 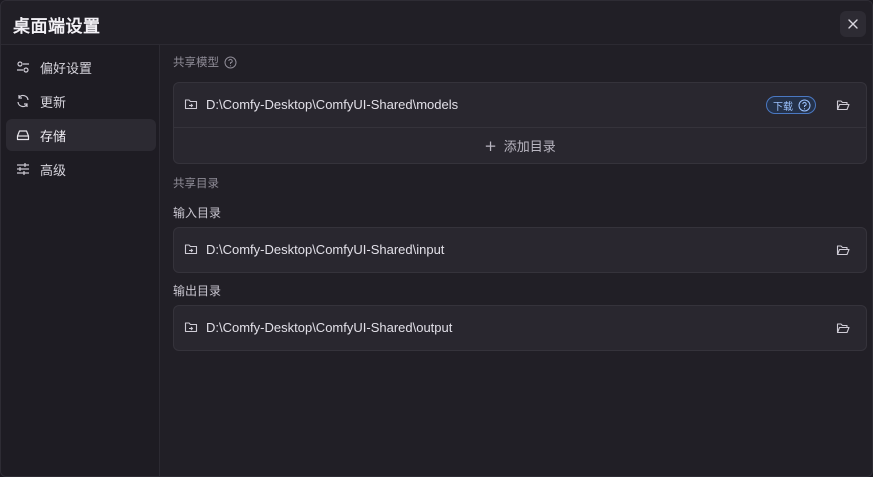 What do you see at coordinates (22, 135) in the screenshot?
I see `hard-drive-icon` at bounding box center [22, 135].